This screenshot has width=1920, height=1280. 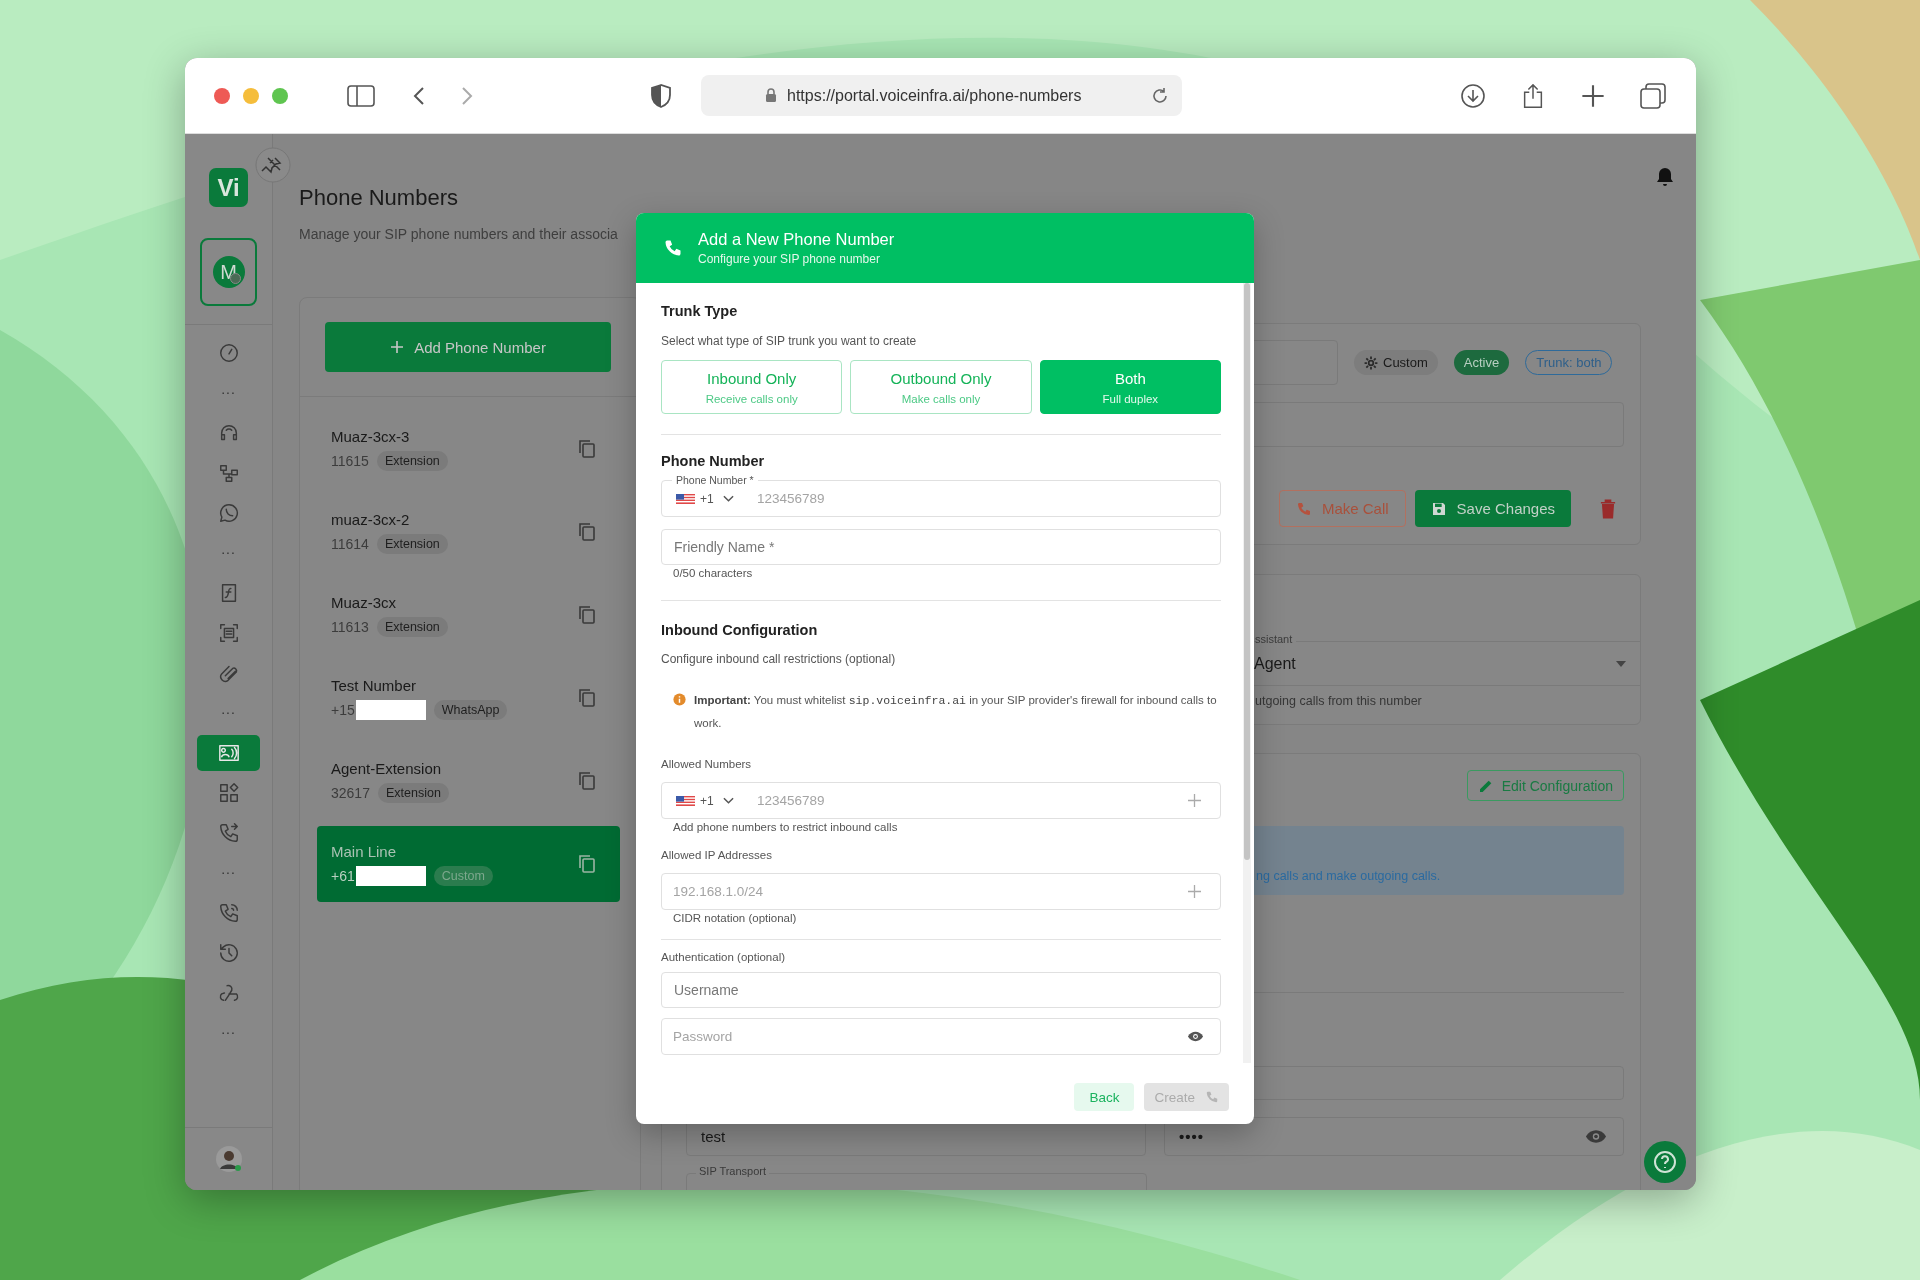 What do you see at coordinates (930, 891) in the screenshot?
I see `ip-input: 192.168.1.0/24` at bounding box center [930, 891].